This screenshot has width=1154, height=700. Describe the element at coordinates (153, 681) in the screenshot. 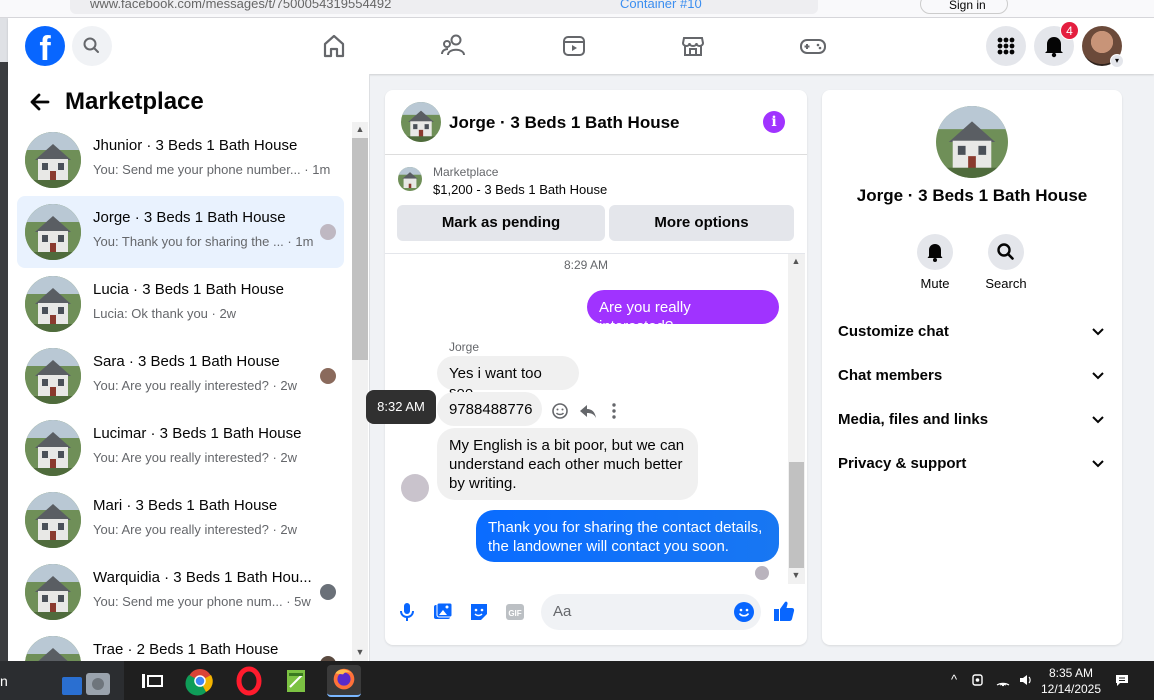

I see `task-view-icon` at that location.